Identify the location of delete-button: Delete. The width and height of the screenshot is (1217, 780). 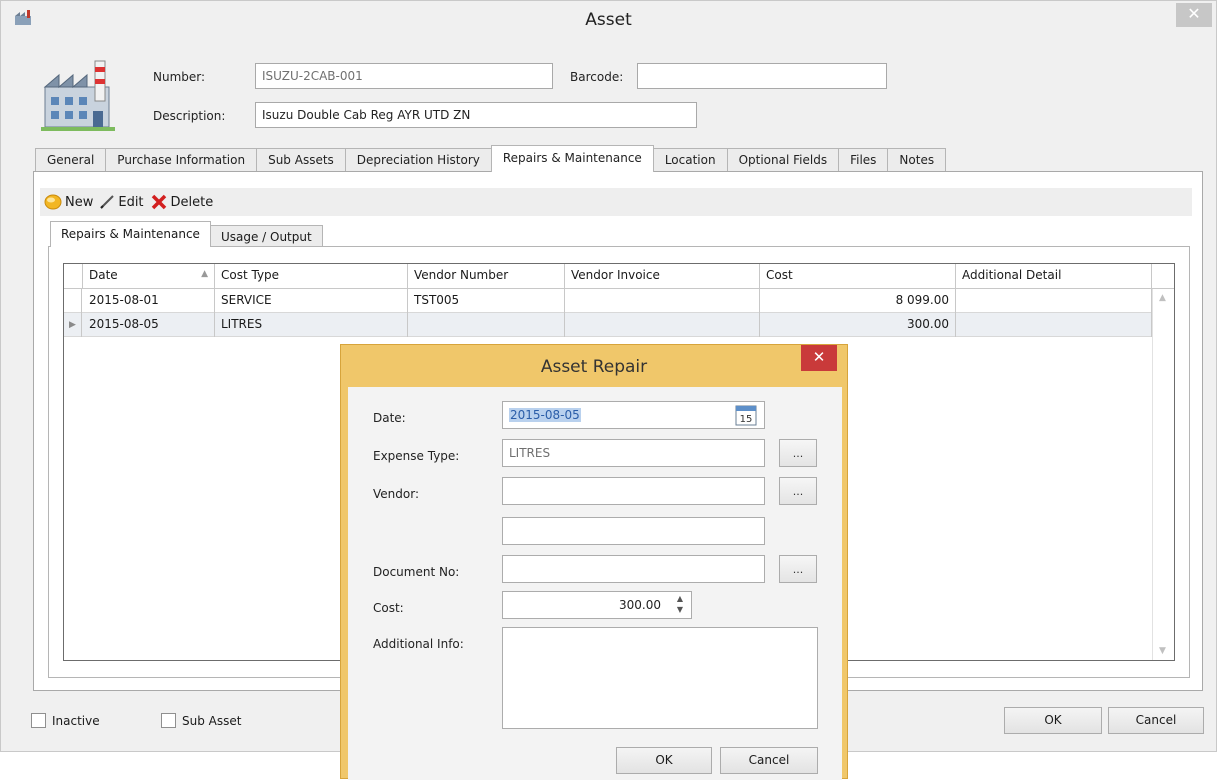
(182, 202).